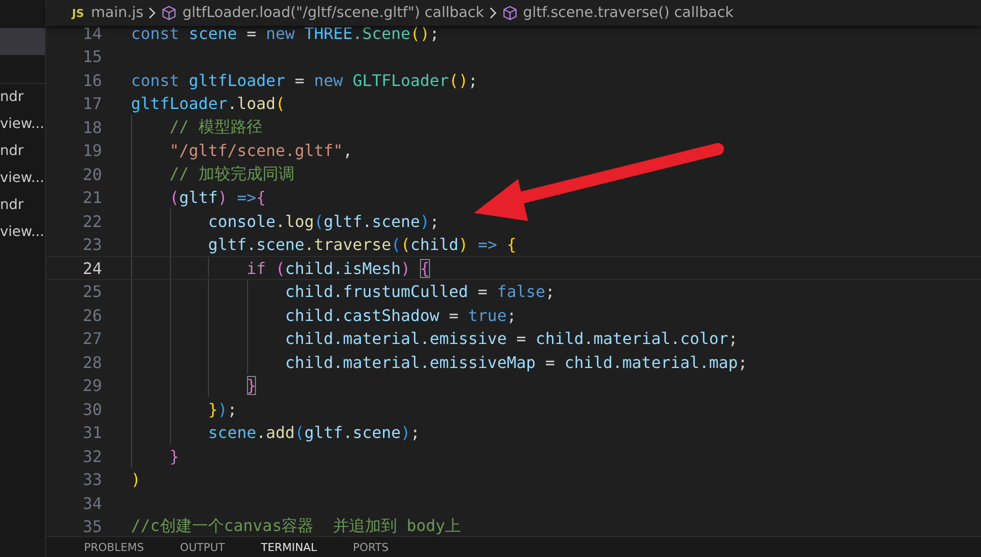  I want to click on code-line: const scene = new THREE.Scene();, so click(285, 34).